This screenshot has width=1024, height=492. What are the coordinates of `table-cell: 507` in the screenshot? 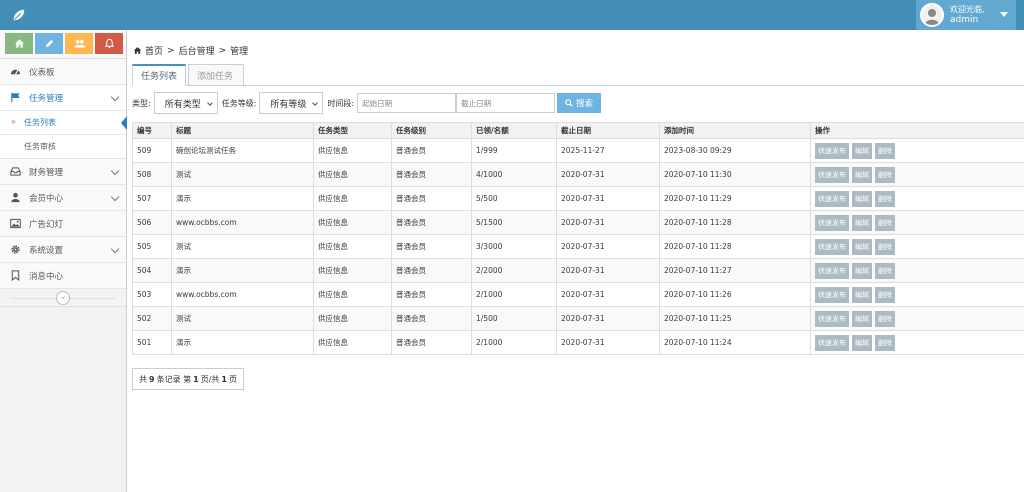 It's located at (152, 198).